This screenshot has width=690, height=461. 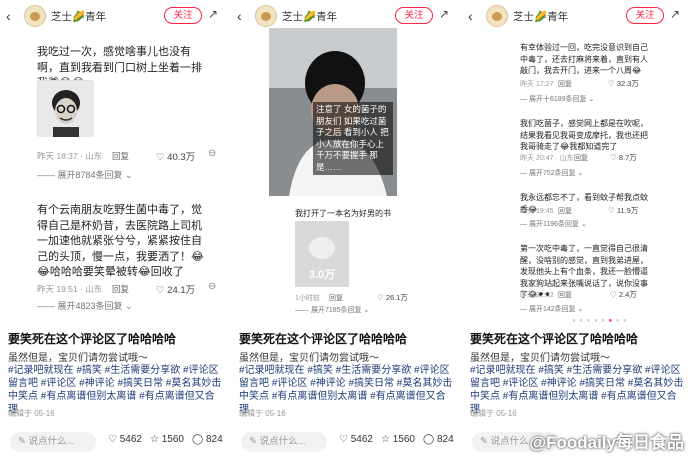 I want to click on expand-replies: — 展开752条回复 ⌄, so click(x=551, y=173).